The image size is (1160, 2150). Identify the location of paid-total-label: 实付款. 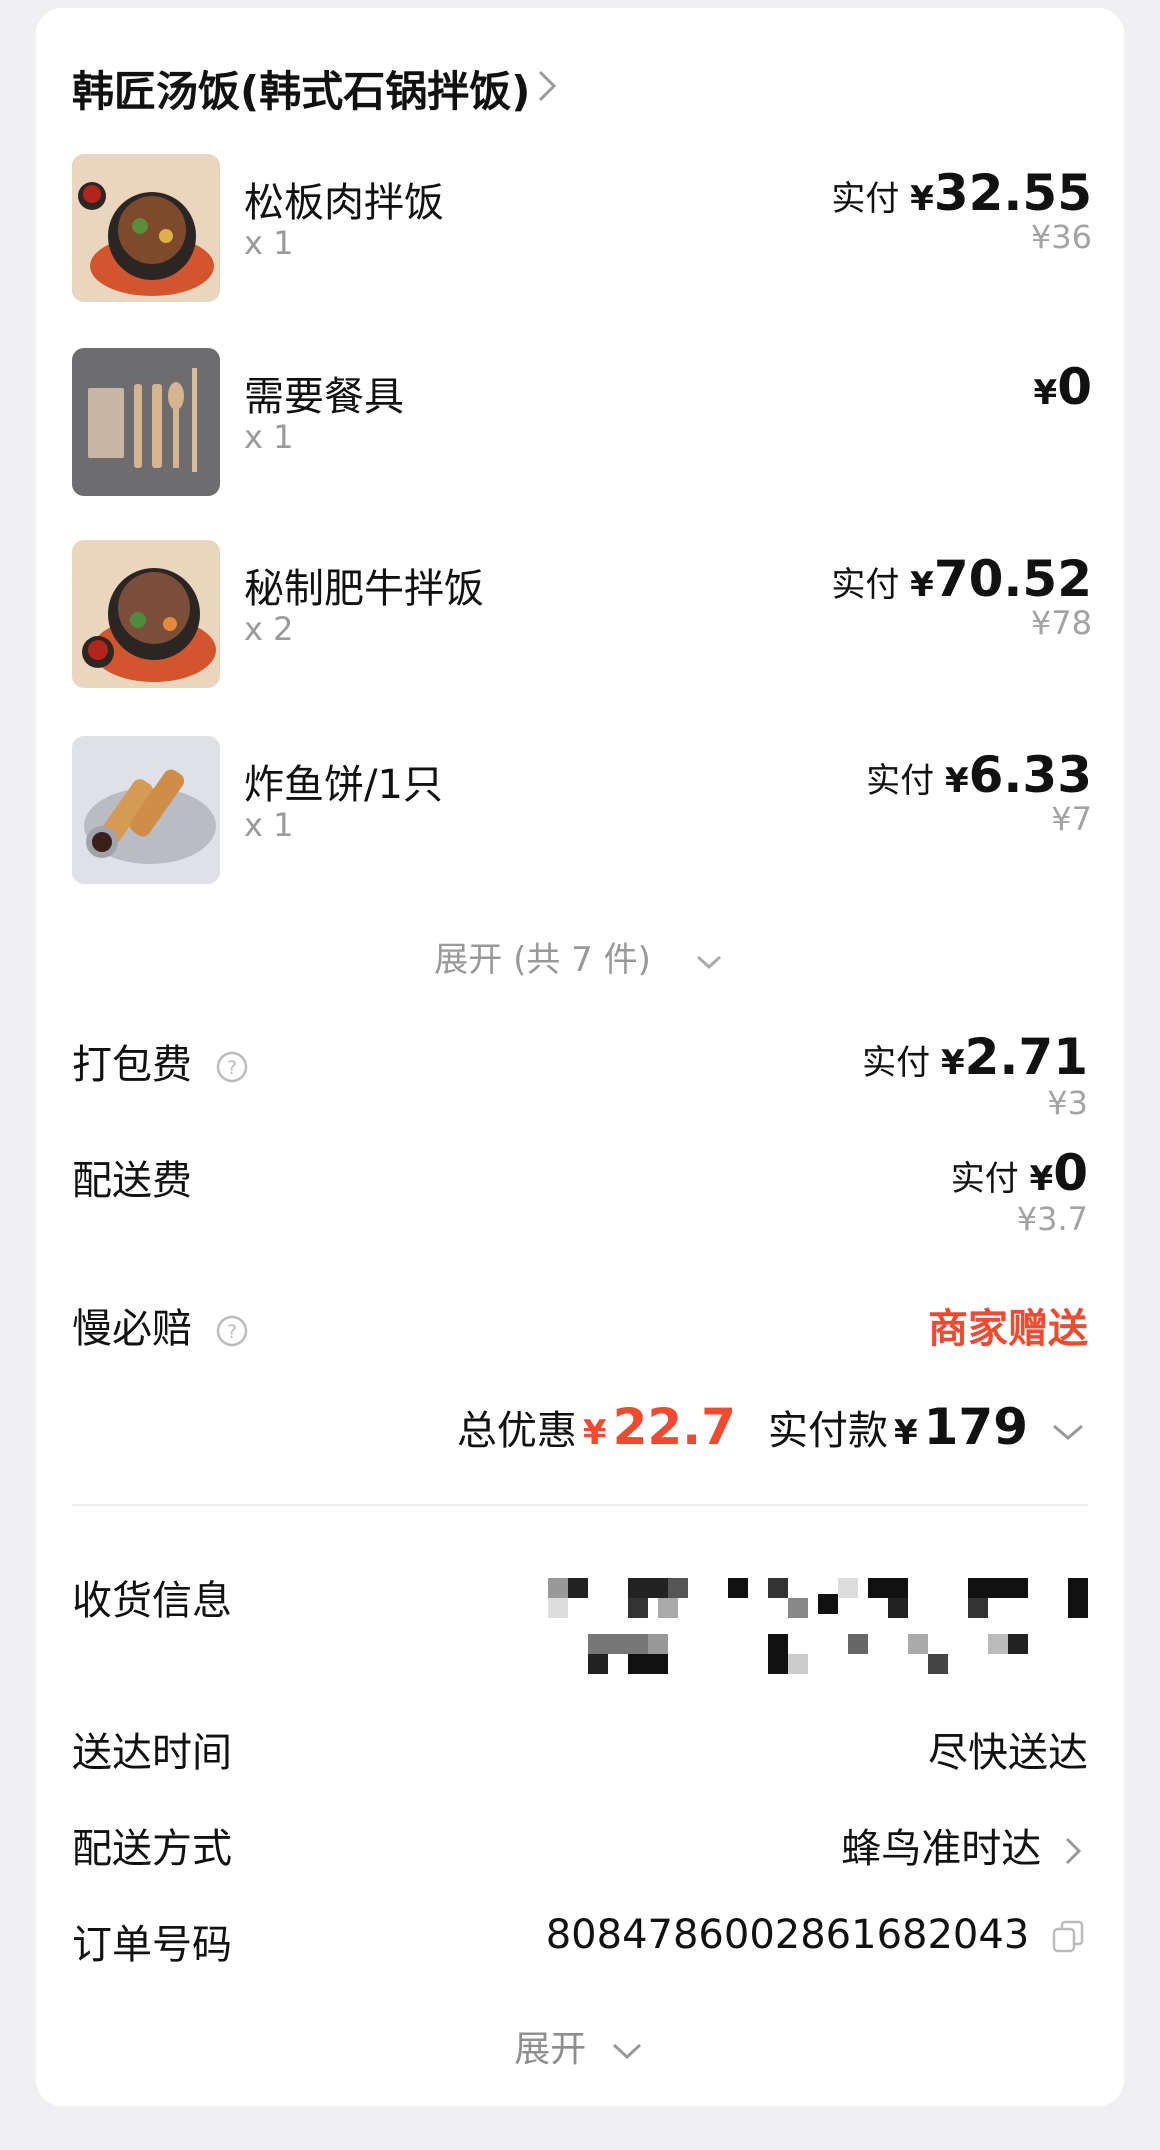
(827, 1431).